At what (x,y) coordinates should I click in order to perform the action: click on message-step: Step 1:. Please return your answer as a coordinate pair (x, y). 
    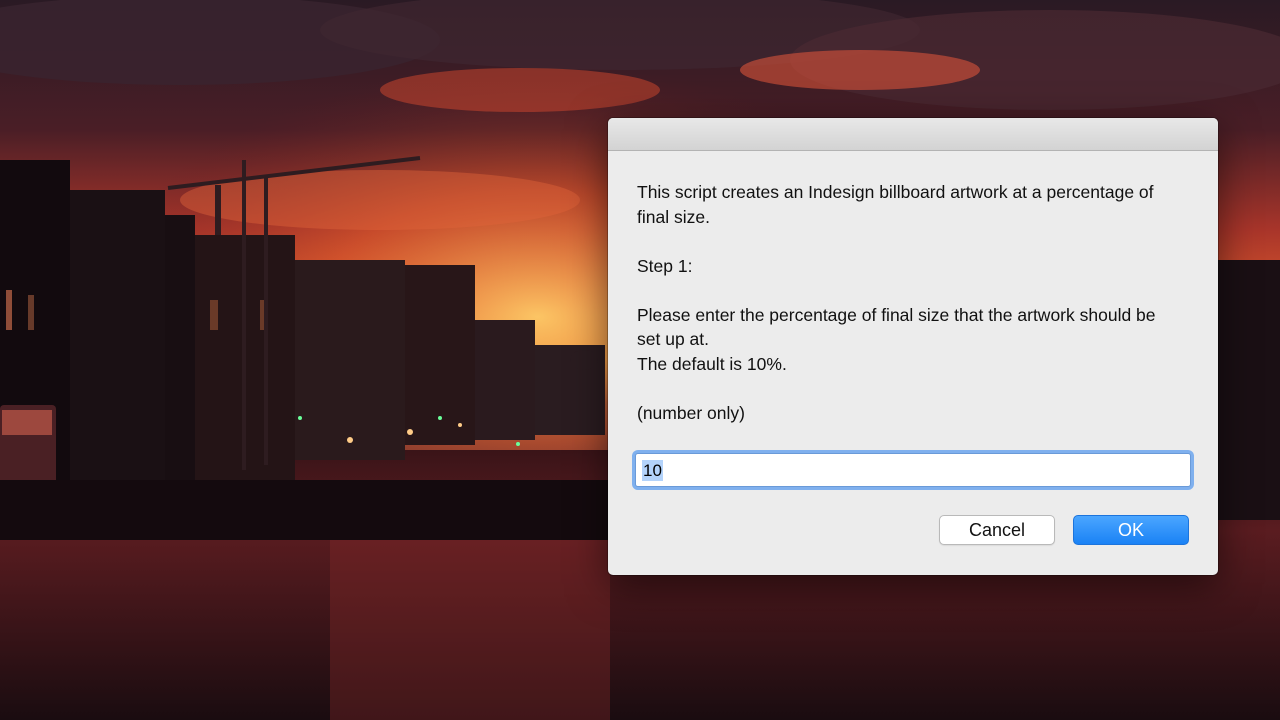
    Looking at the image, I should click on (665, 265).